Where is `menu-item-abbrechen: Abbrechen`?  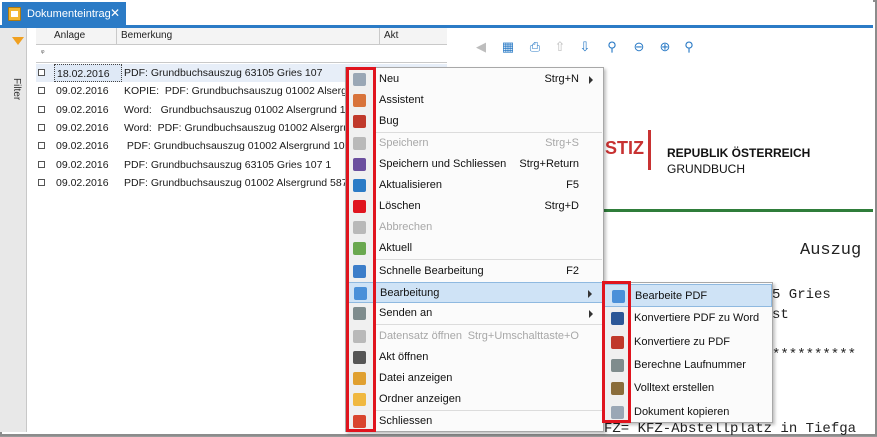
menu-item-abbrechen: Abbrechen is located at coordinates (474, 227).